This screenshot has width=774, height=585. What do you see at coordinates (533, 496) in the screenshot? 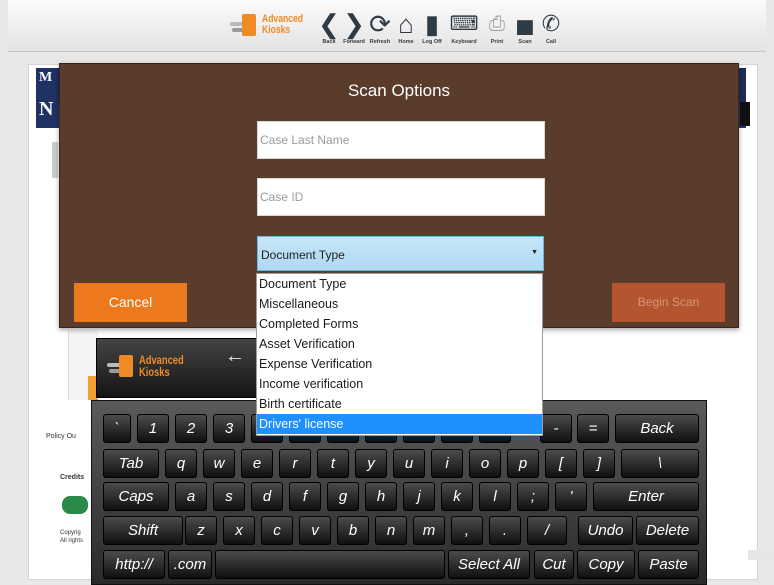
I see `key-semicolon: ;` at bounding box center [533, 496].